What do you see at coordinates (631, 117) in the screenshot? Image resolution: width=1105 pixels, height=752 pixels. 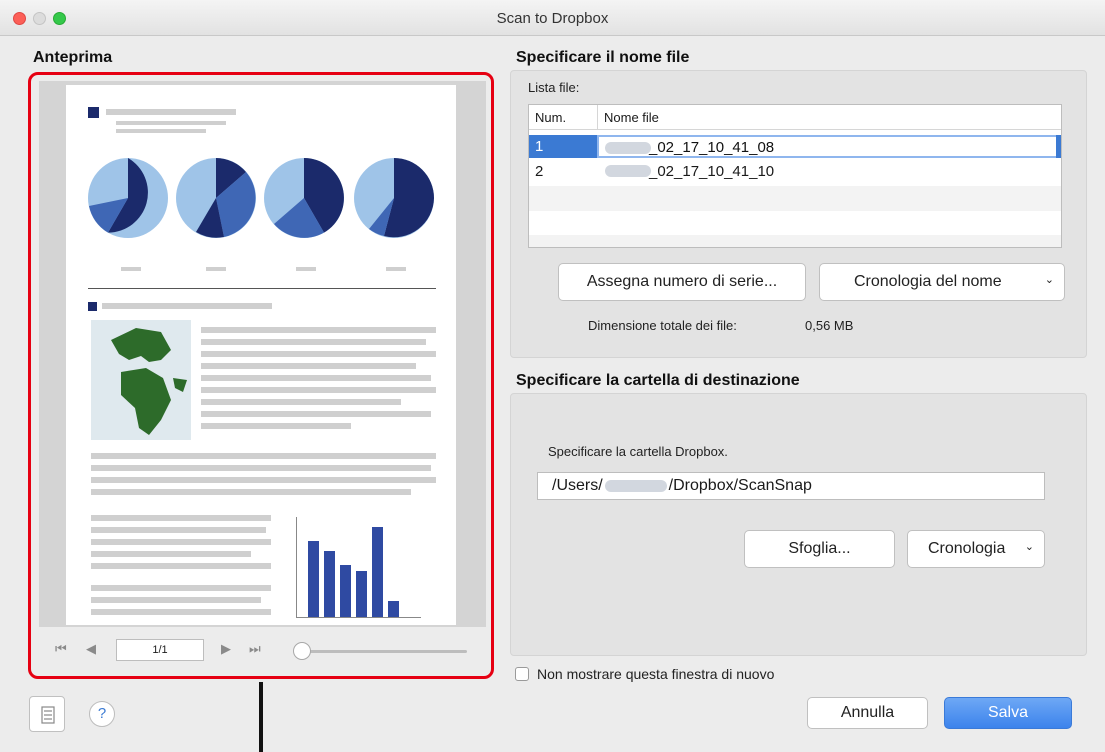 I see `column-header-name: Nome file` at bounding box center [631, 117].